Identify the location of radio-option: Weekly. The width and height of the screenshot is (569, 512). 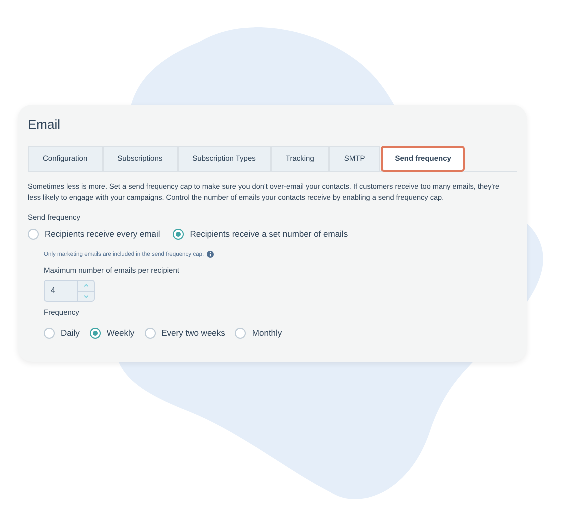
(112, 333).